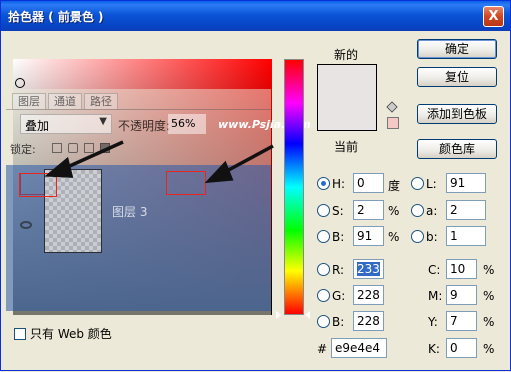  I want to click on r-input: 233, so click(368, 269).